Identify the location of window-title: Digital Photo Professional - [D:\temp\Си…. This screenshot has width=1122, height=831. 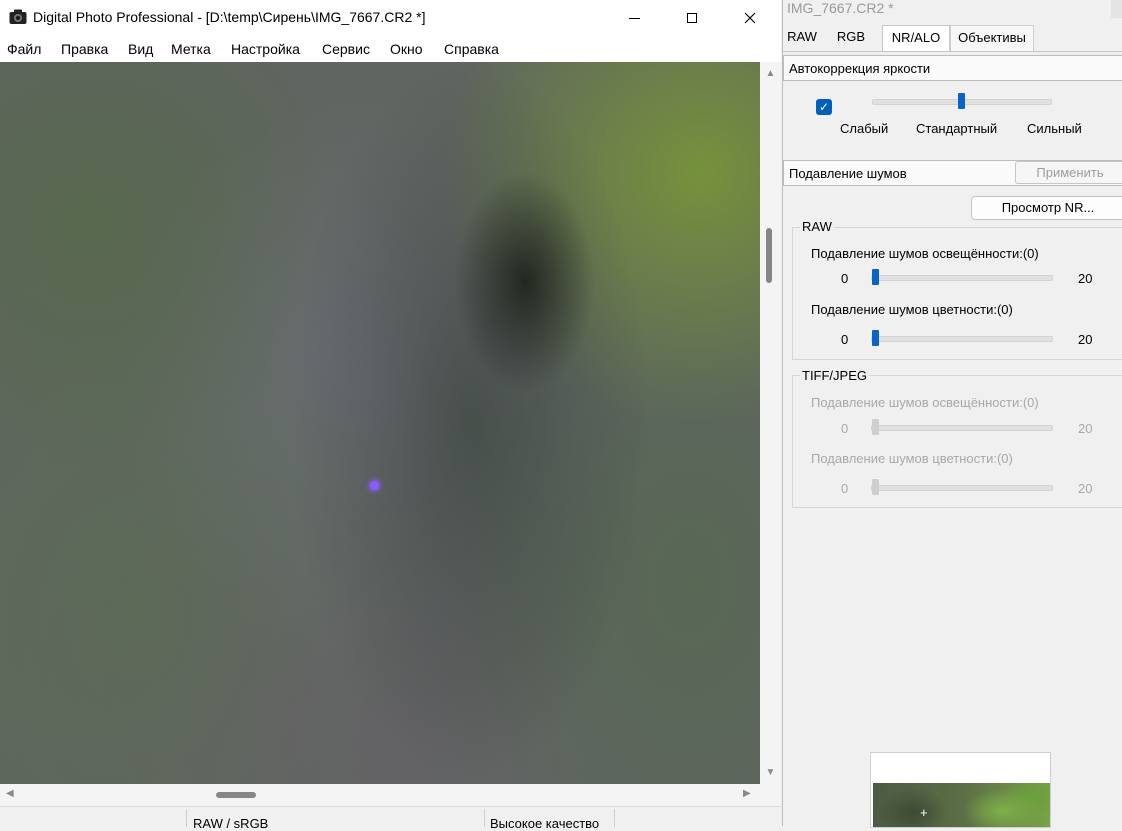
(229, 17).